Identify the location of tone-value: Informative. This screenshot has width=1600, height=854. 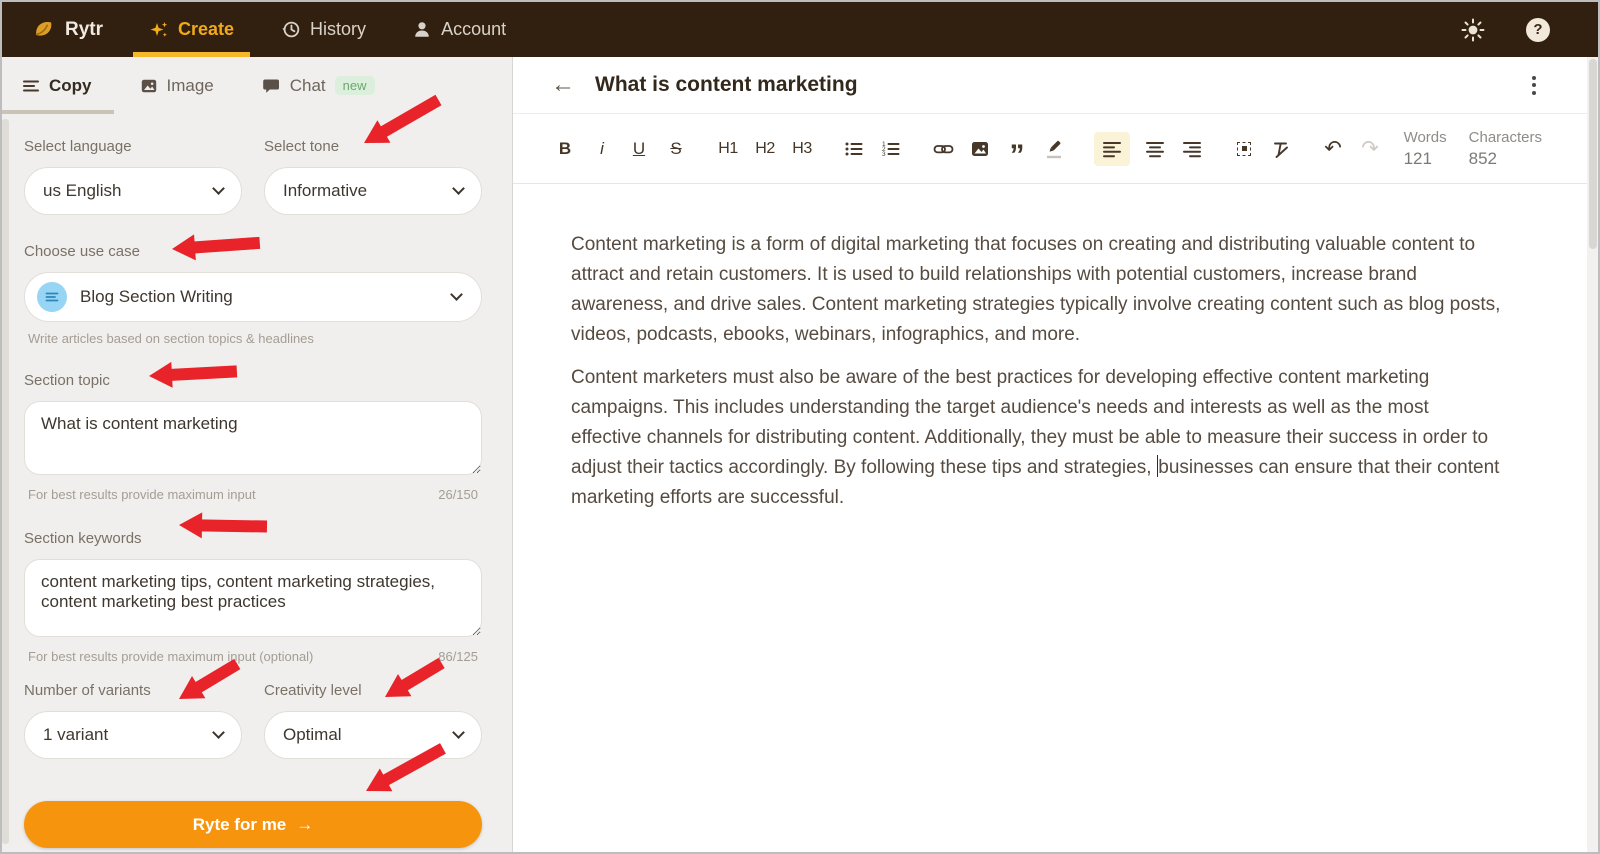
(325, 190).